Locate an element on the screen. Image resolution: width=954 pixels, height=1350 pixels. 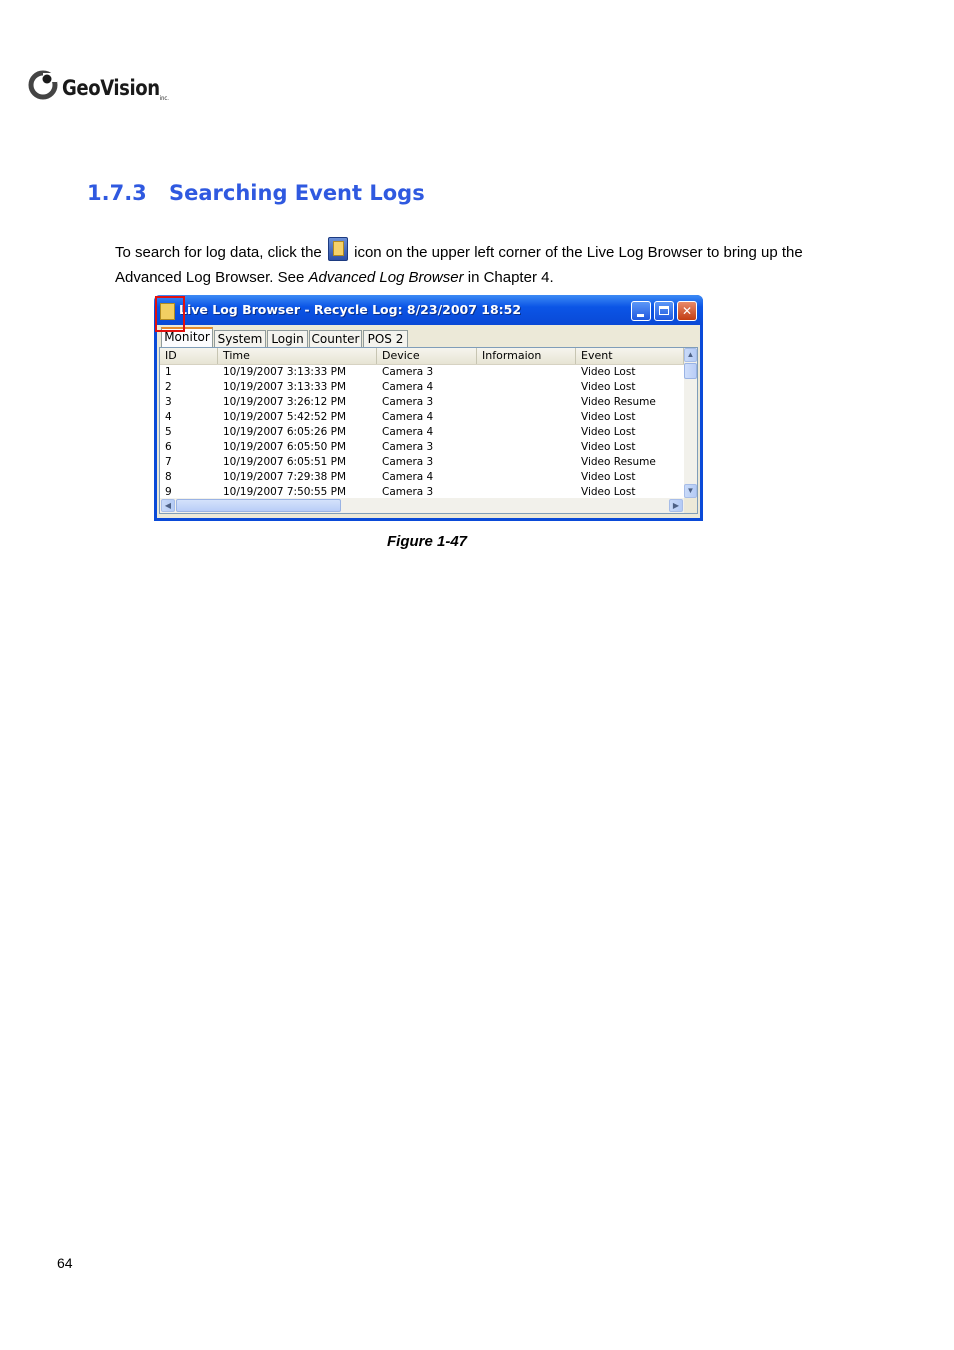
tab-system: System is located at coordinates (240, 339).